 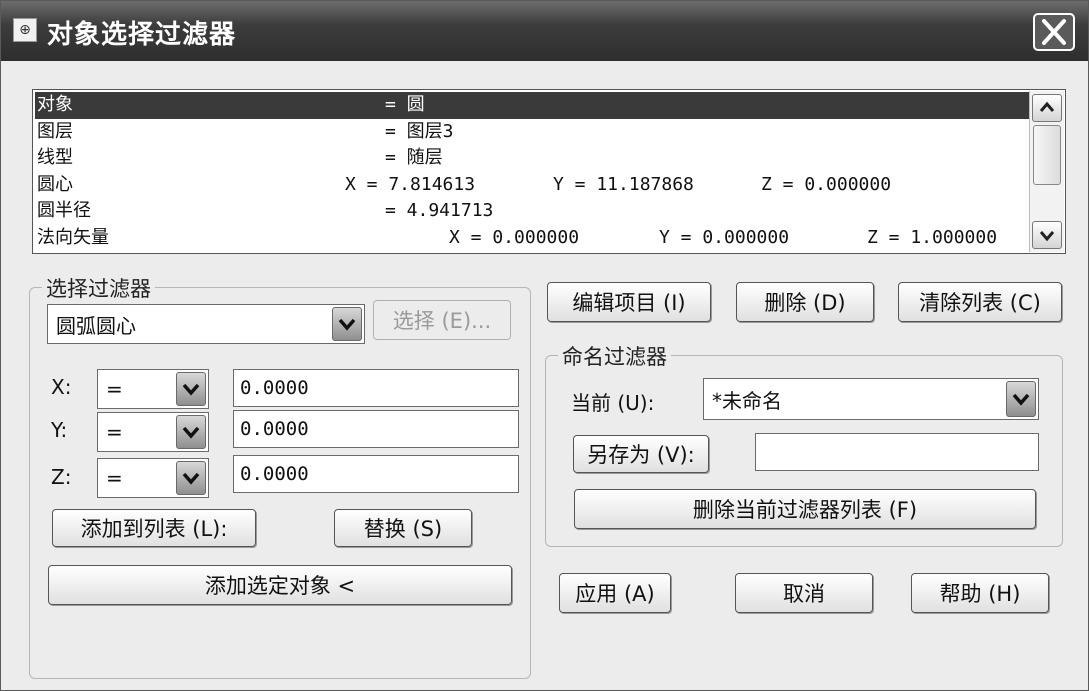 What do you see at coordinates (55, 157) in the screenshot?
I see `list-item-name: 线型` at bounding box center [55, 157].